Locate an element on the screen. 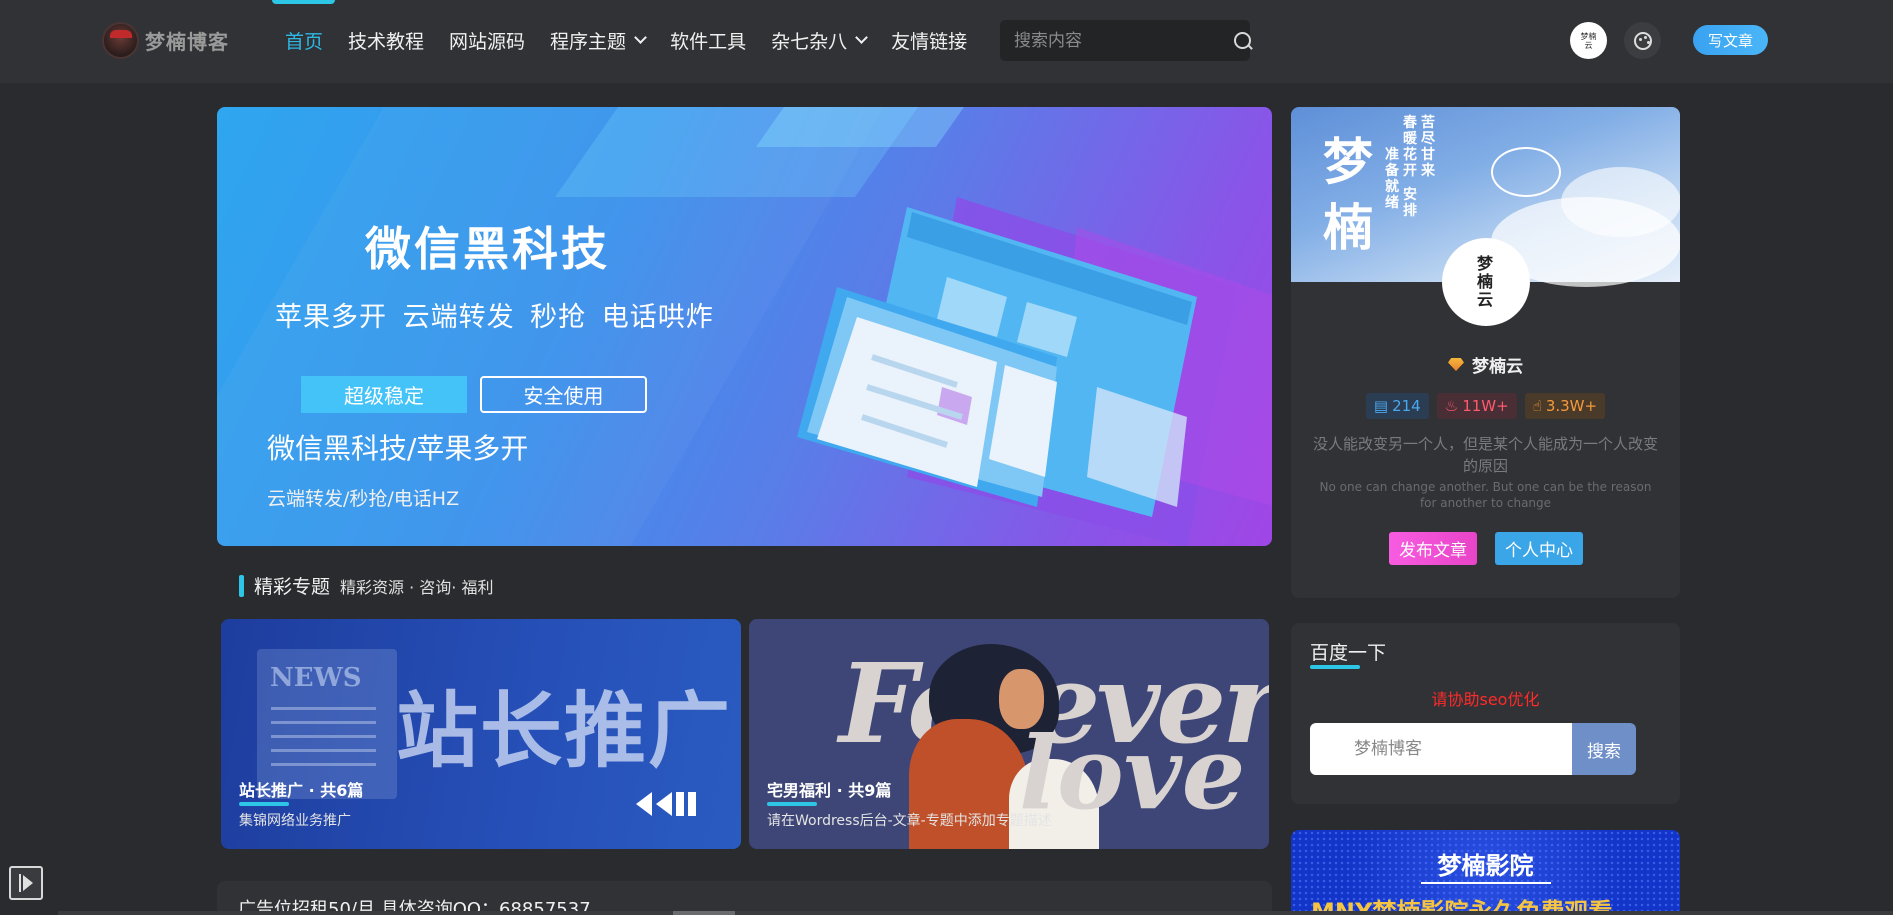  banner-safe-button: 安全使用 is located at coordinates (563, 394).